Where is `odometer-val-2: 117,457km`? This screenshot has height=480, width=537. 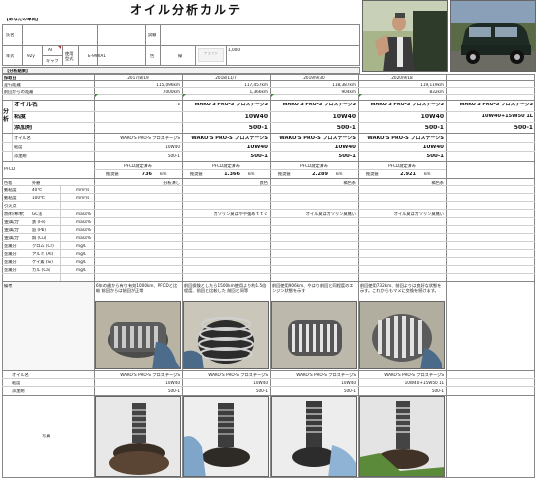
odometer-val-2: 117,457km is located at coordinates (256, 85).